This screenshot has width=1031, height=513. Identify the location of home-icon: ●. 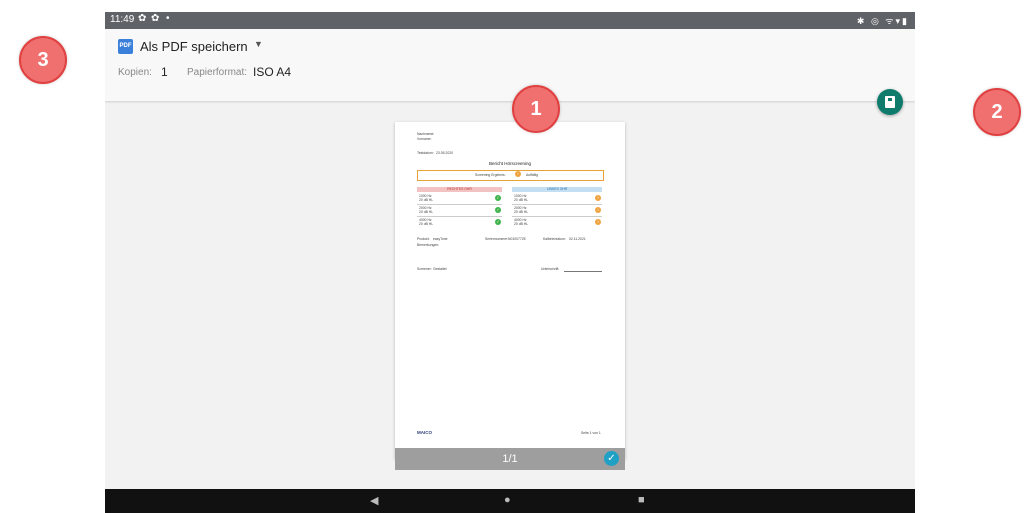
(507, 500).